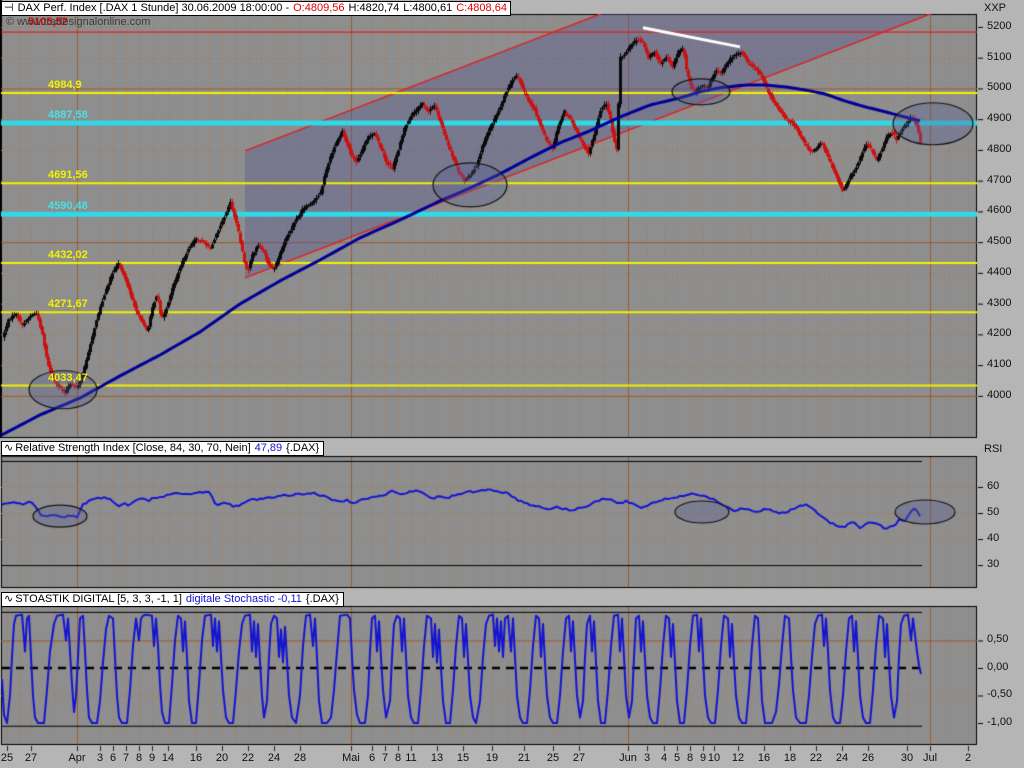  What do you see at coordinates (995, 8) in the screenshot?
I see `price-axis-title: XXP` at bounding box center [995, 8].